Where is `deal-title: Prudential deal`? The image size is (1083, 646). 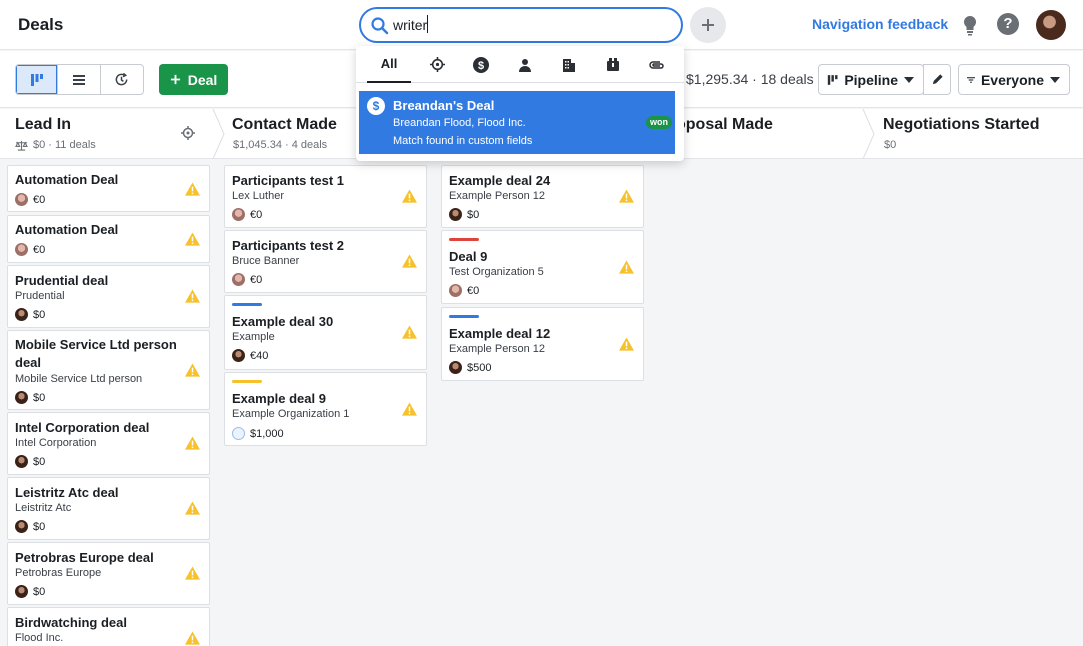
deal-title: Prudential deal is located at coordinates (62, 280).